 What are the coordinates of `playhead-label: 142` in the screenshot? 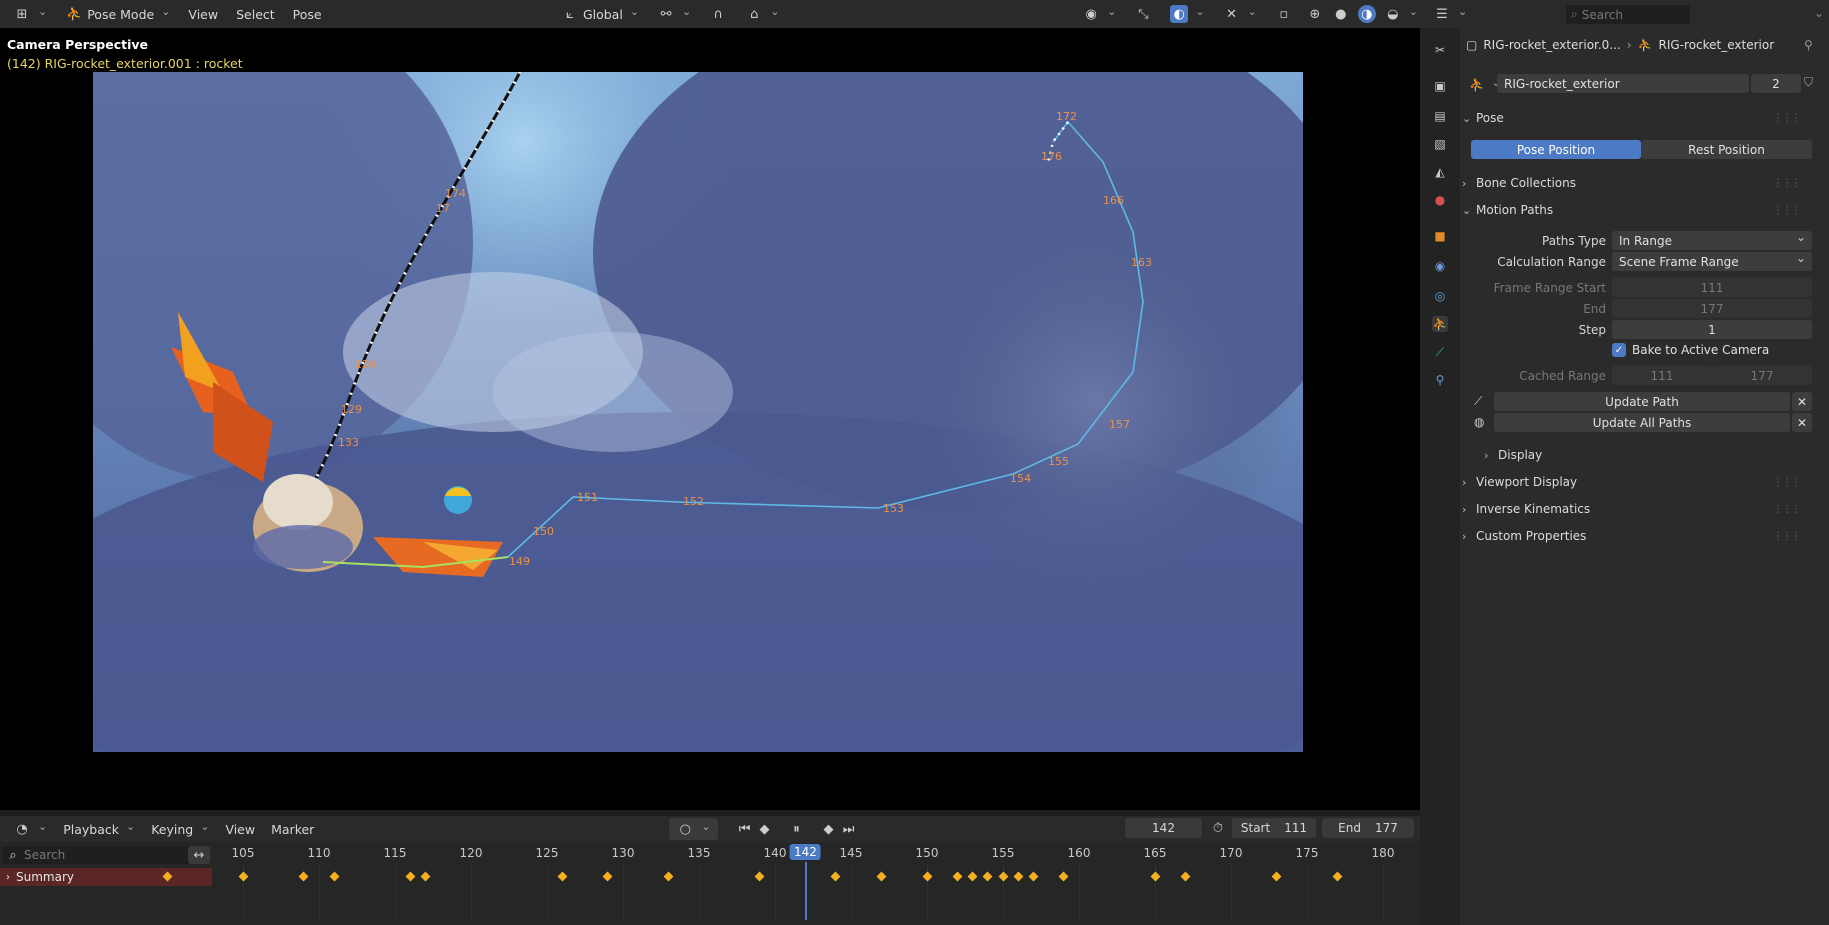 It's located at (805, 852).